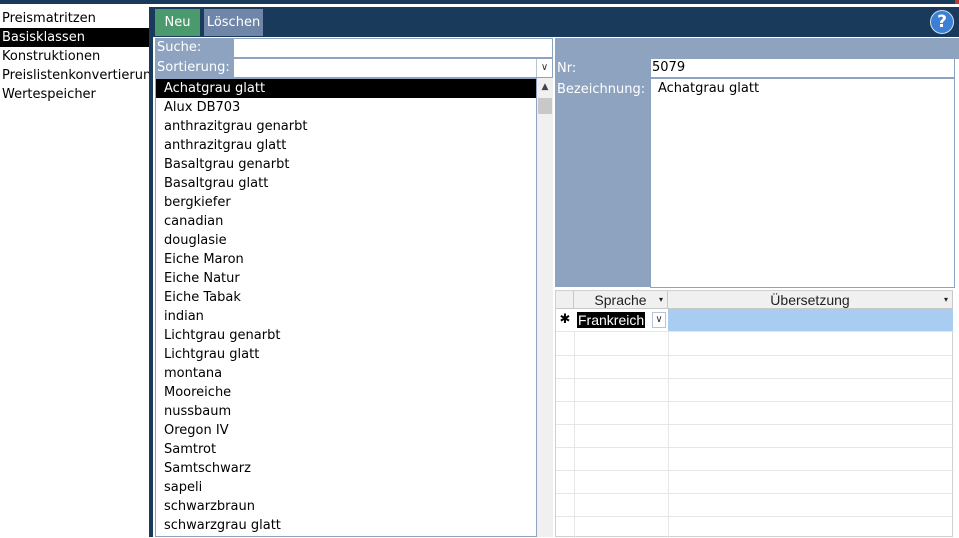 The height and width of the screenshot is (538, 959). Describe the element at coordinates (346, 487) in the screenshot. I see `list-item: sapeli` at that location.